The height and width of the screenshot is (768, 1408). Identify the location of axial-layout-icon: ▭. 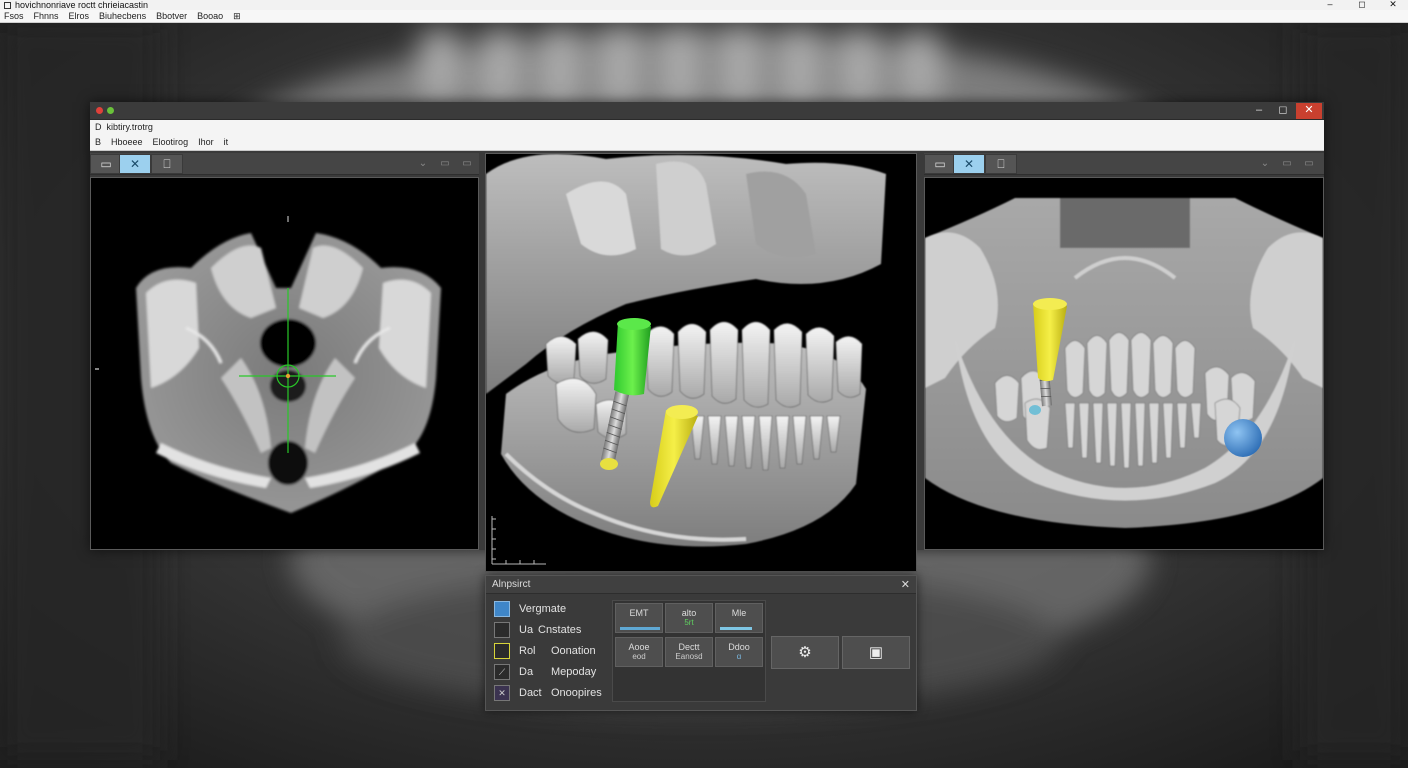
(445, 164).